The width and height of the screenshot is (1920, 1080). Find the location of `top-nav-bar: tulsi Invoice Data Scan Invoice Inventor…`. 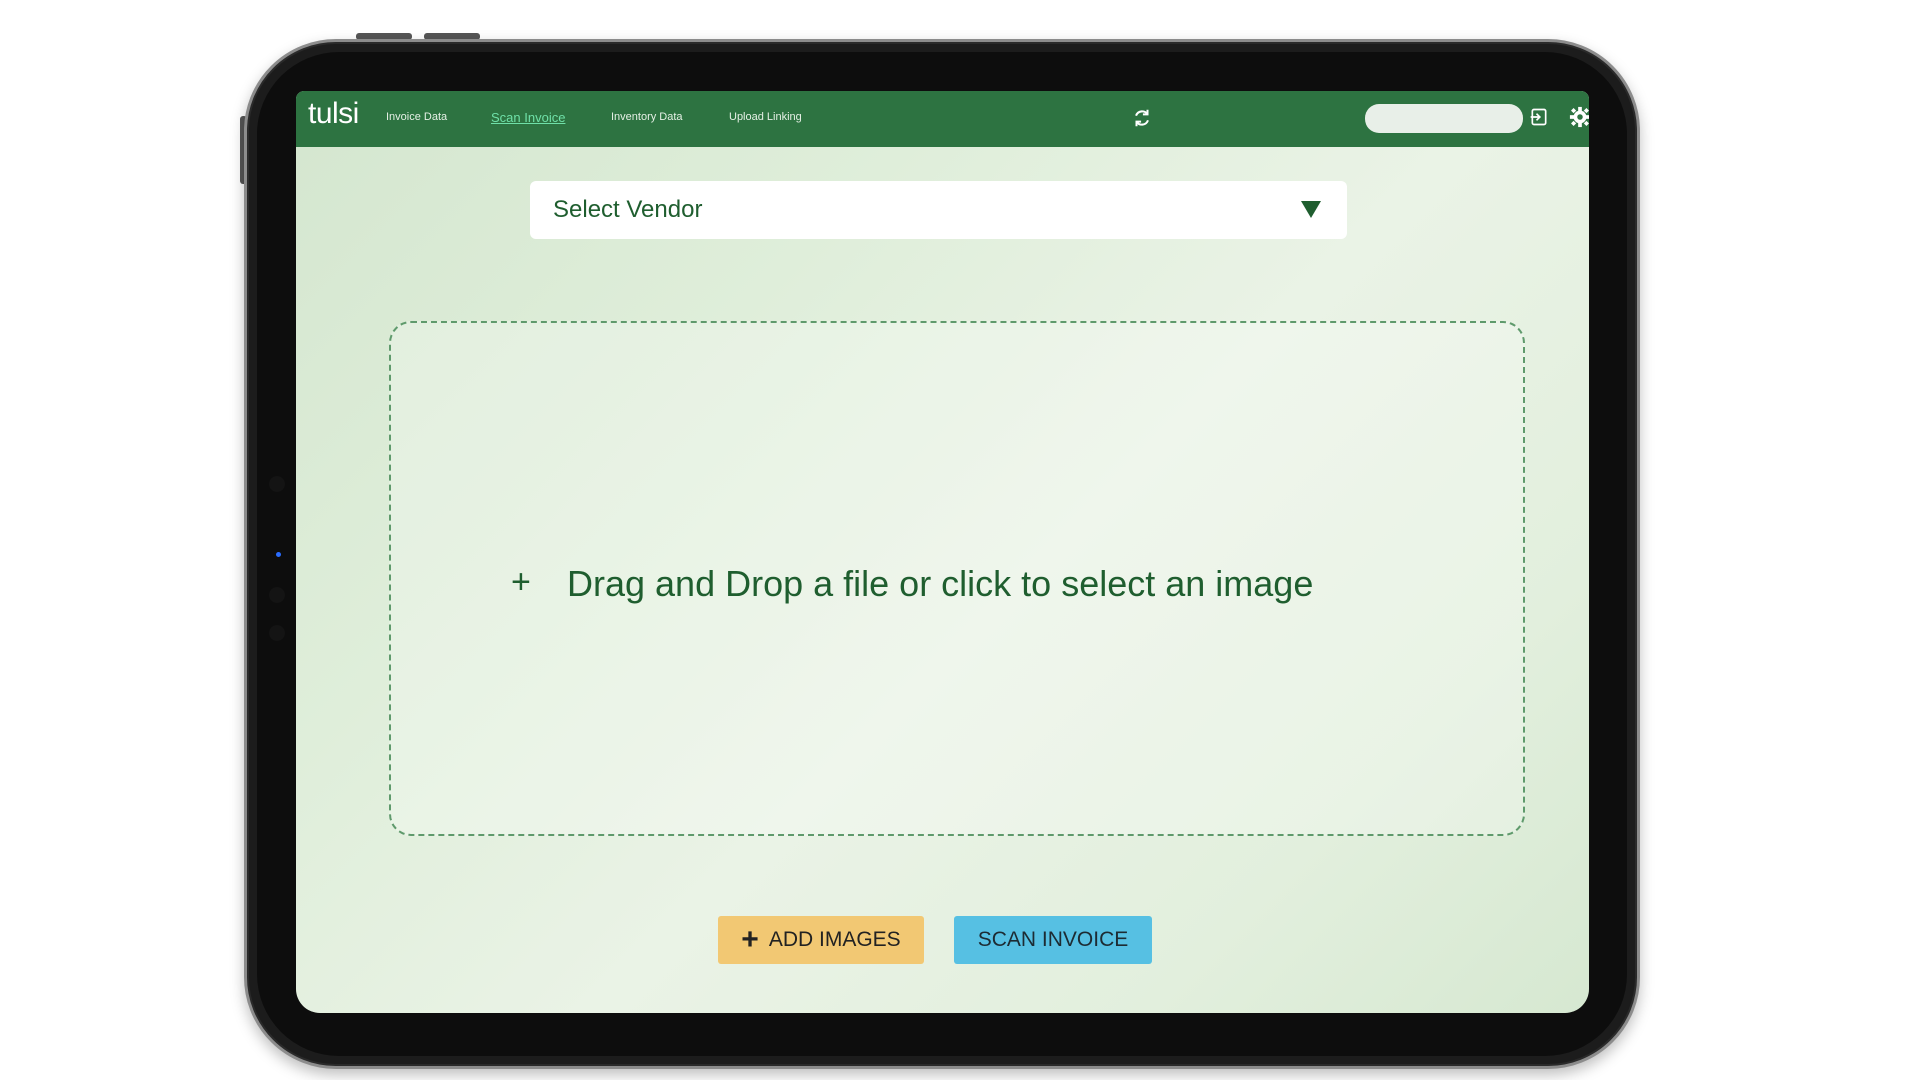

top-nav-bar: tulsi Invoice Data Scan Invoice Inventor… is located at coordinates (942, 119).